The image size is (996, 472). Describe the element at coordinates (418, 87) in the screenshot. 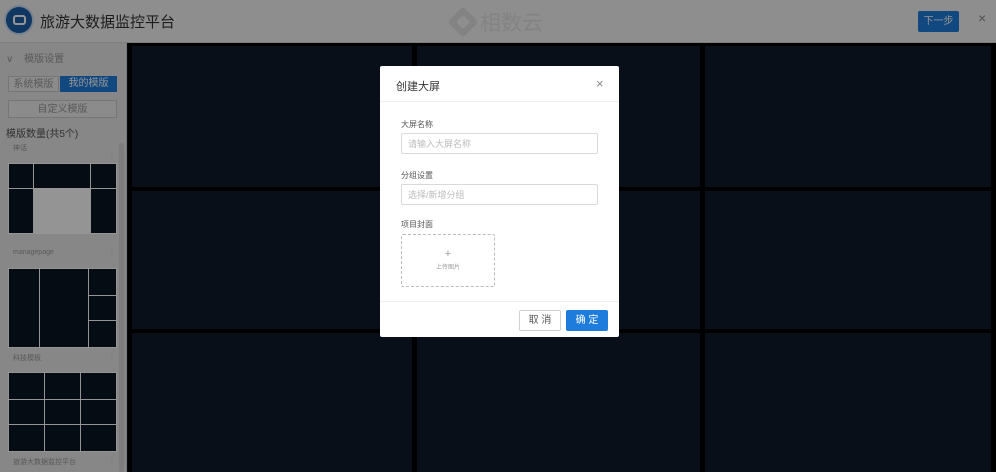

I see `dialog-title: 创建大屏` at that location.